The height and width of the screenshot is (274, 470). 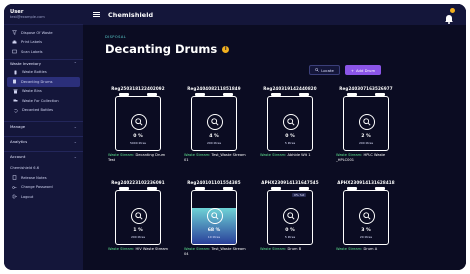 What do you see at coordinates (43, 52) in the screenshot?
I see `sidebar-item-scan-labels: Scan Labels` at bounding box center [43, 52].